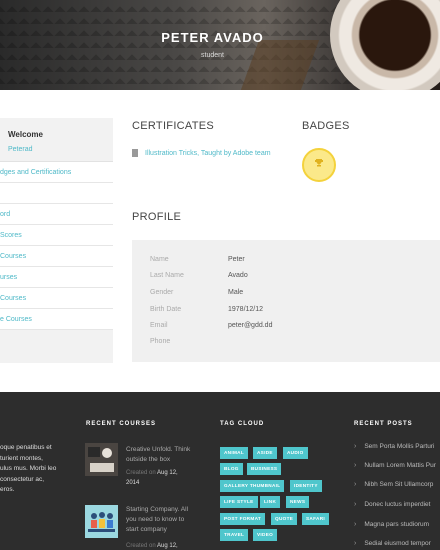 This screenshot has height=550, width=440. What do you see at coordinates (166, 478) in the screenshot?
I see `course-meta: Created on Aug 12, 2014` at bounding box center [166, 478].